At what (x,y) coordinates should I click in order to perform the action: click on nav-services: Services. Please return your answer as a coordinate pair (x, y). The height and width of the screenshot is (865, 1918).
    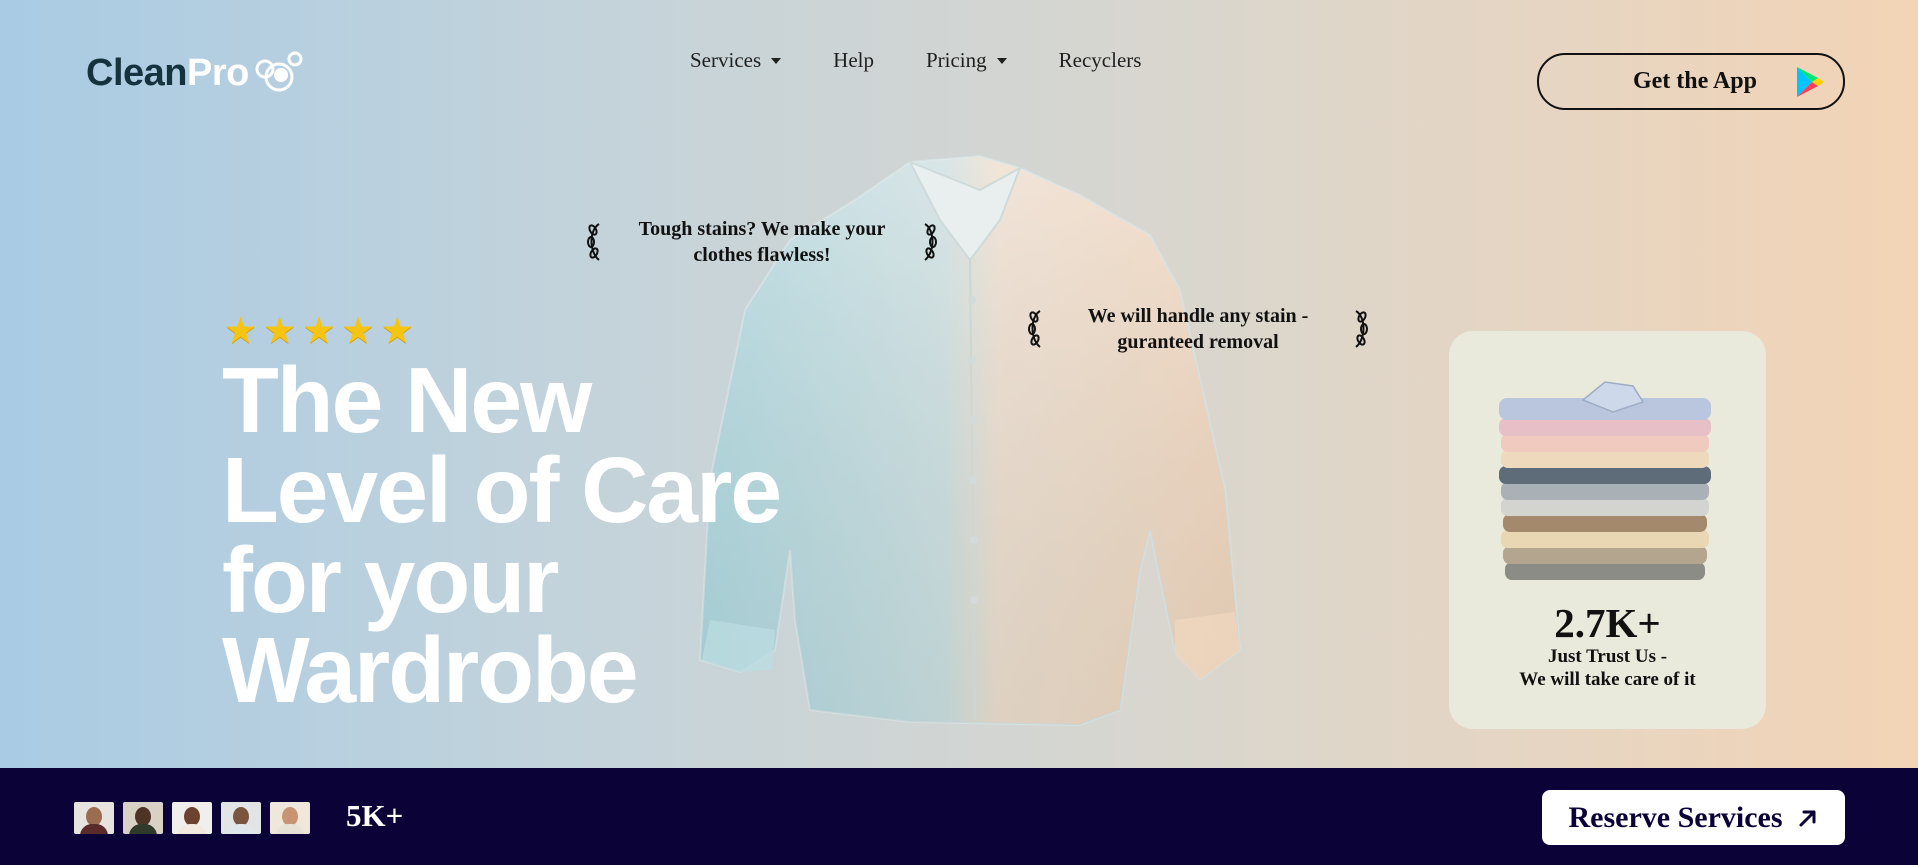
    Looking at the image, I should click on (736, 60).